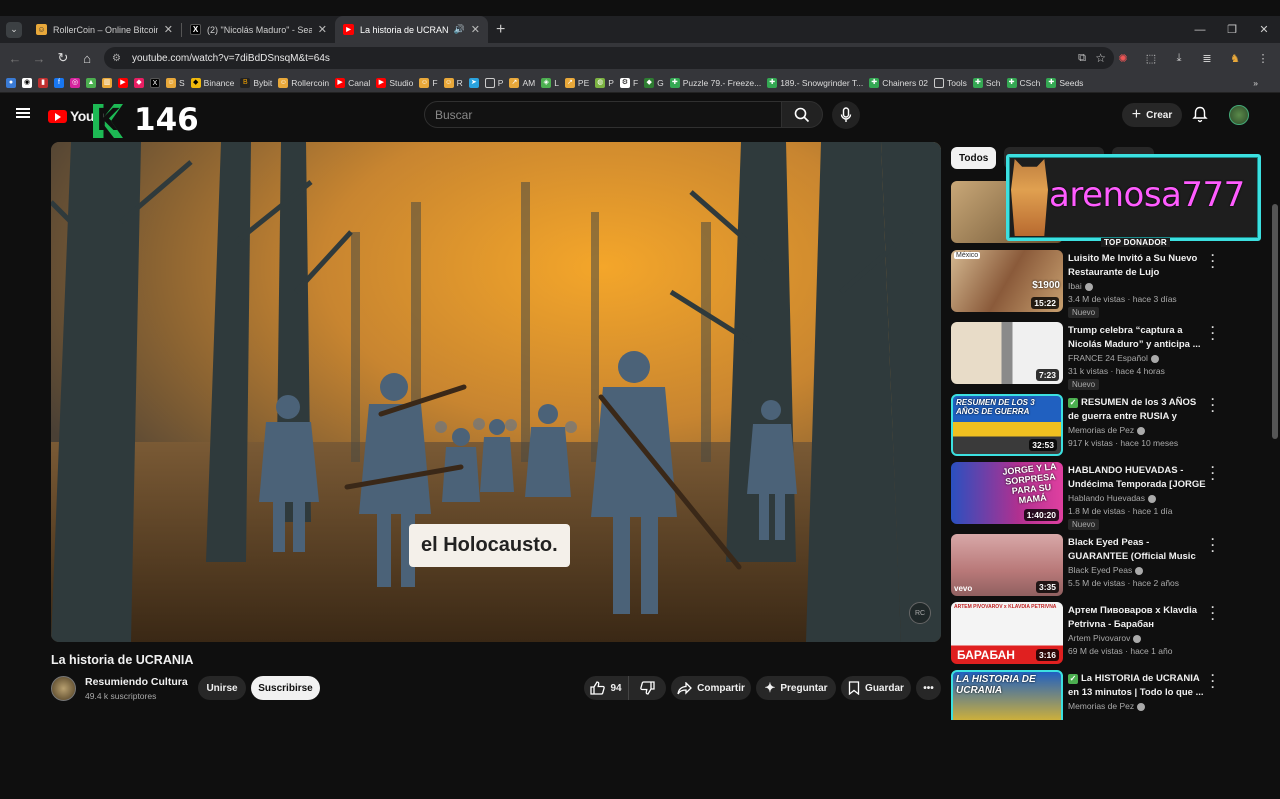  Describe the element at coordinates (1123, 58) in the screenshot. I see `extension-fox-icon: ✺` at that location.